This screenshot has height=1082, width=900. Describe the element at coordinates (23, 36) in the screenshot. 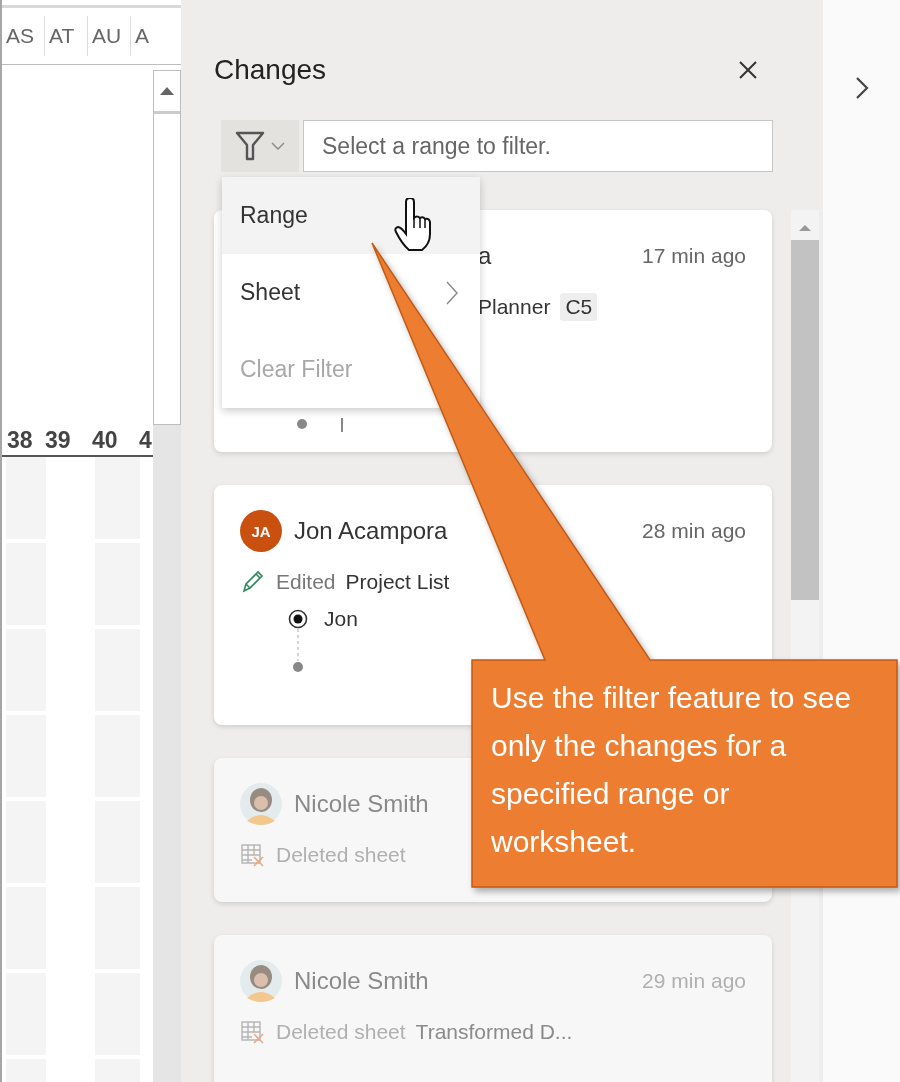

I see `column-header: AS` at that location.